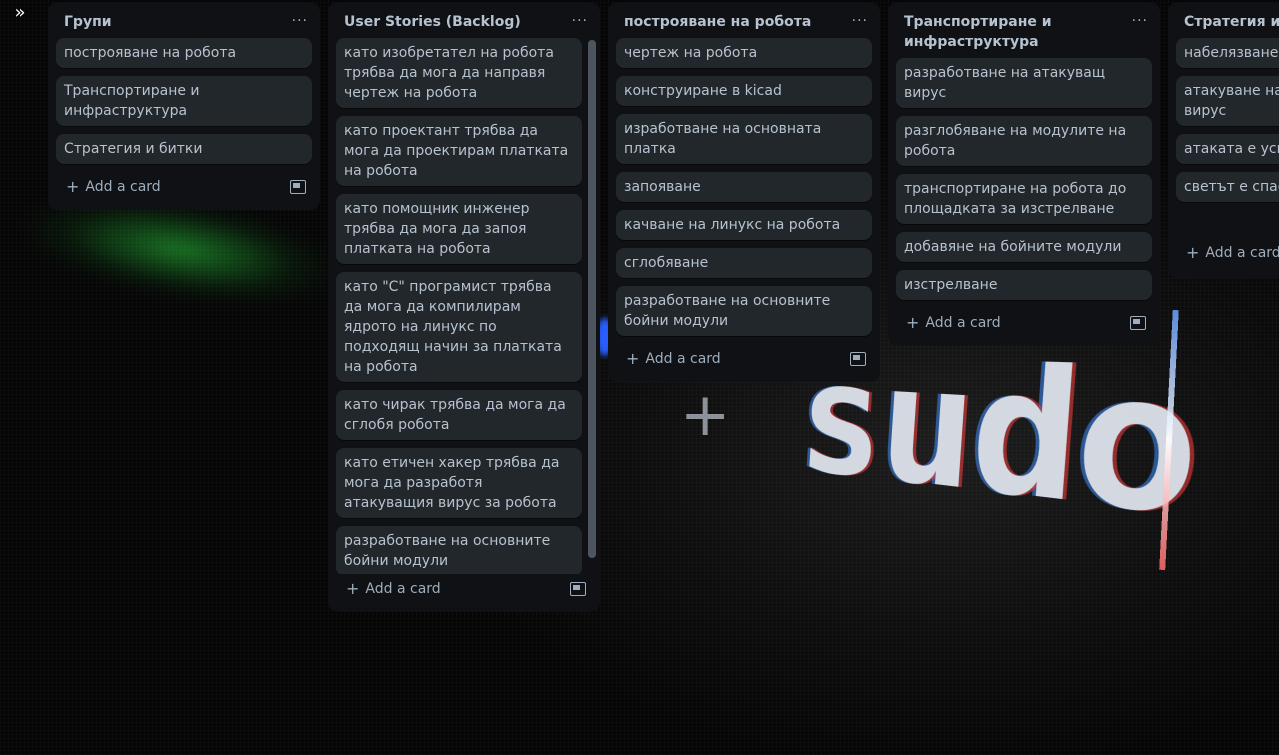 The height and width of the screenshot is (755, 1279). I want to click on list-header: Стратегия и битки ···, so click(1223, 20).